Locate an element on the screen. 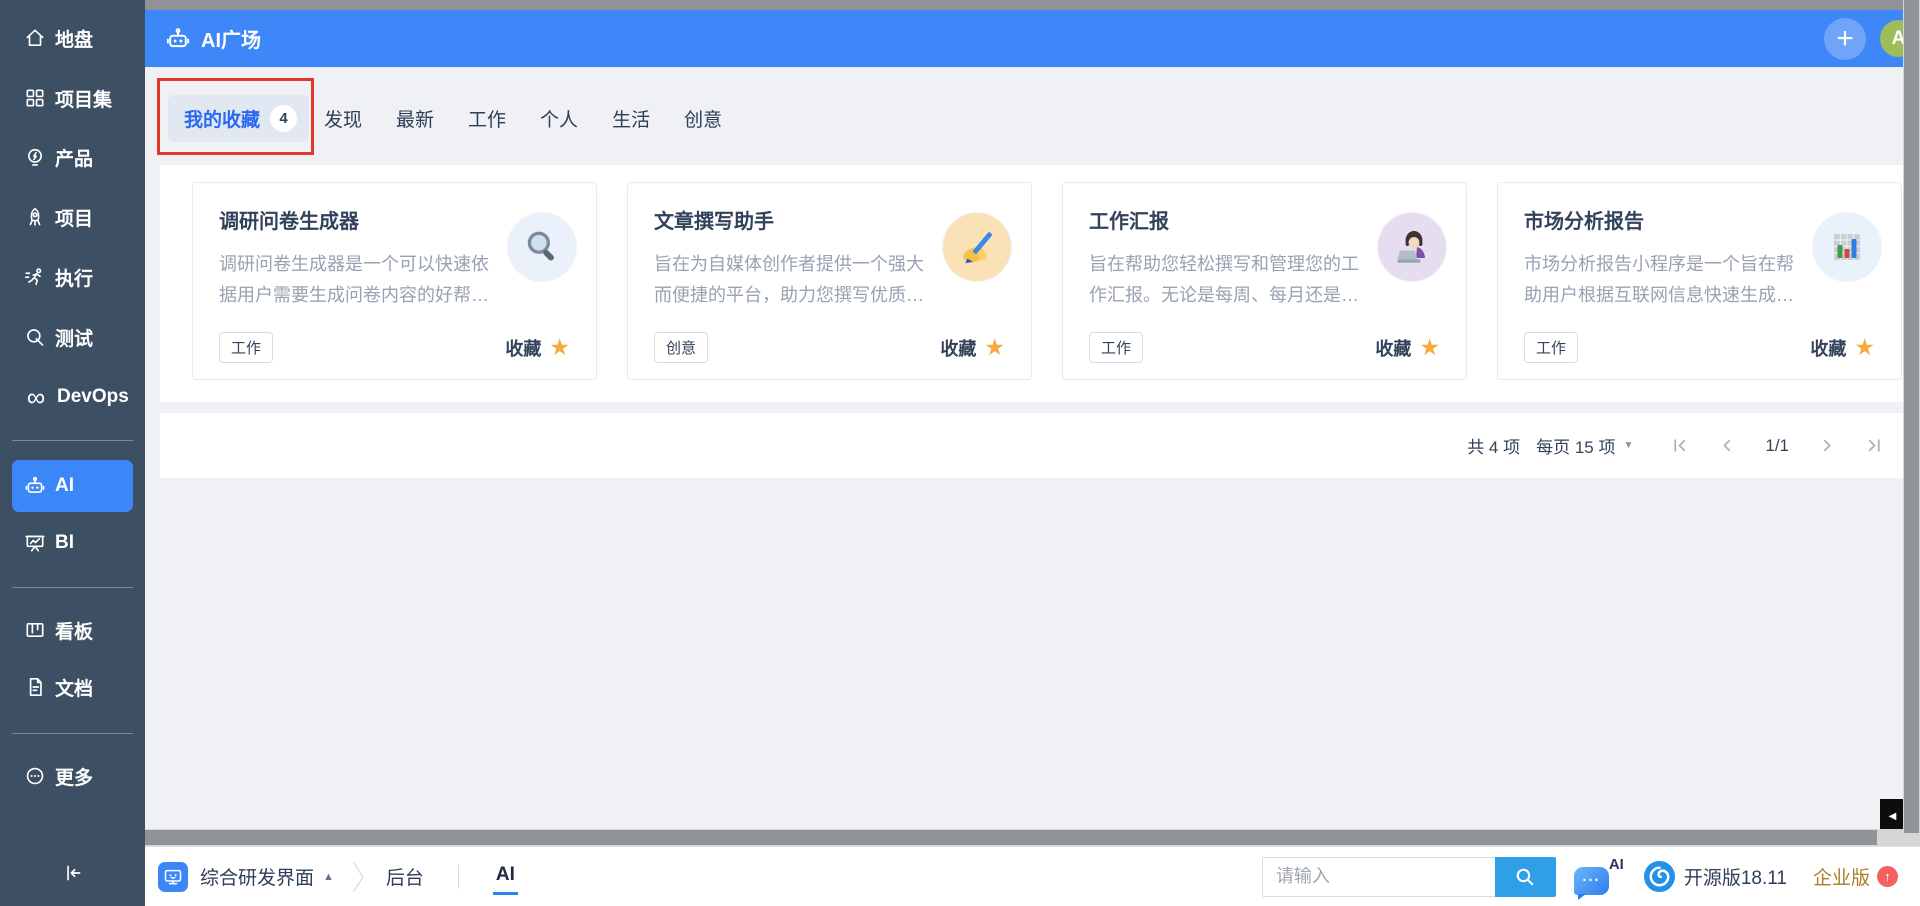 This screenshot has height=906, width=1920. horizontal-scrollbar-thumb is located at coordinates (1011, 837).